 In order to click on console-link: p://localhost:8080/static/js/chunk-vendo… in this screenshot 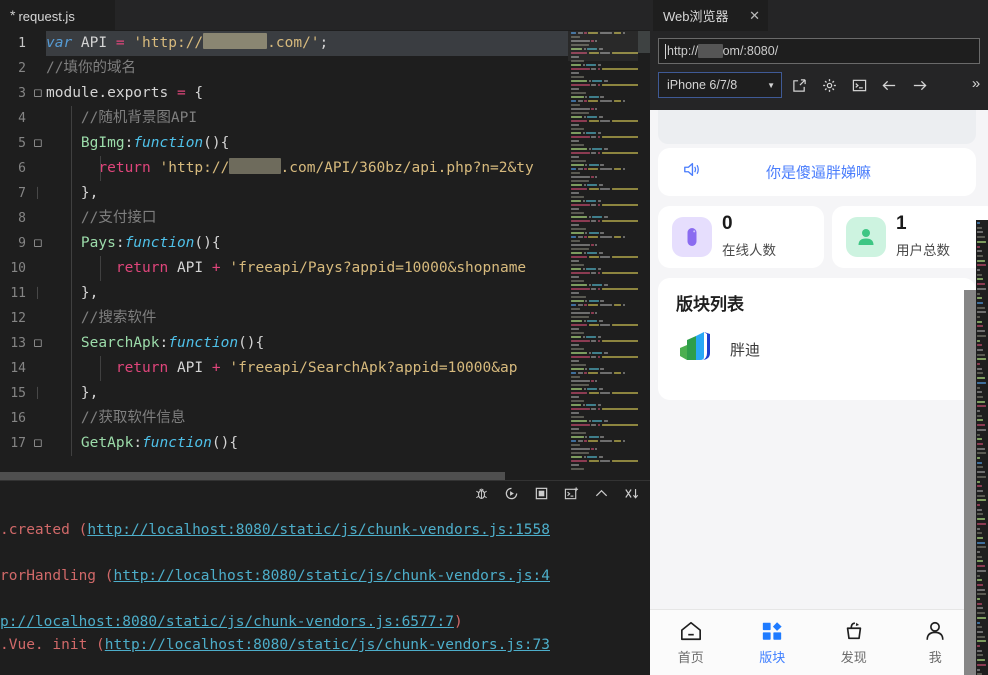, I will do `click(227, 622)`.